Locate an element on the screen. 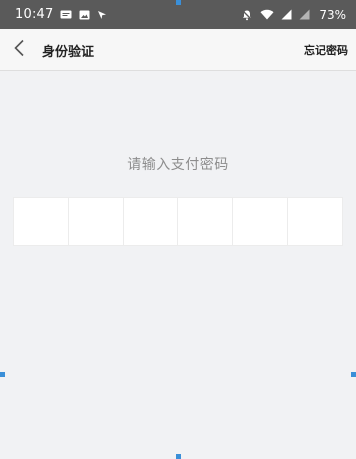 The height and width of the screenshot is (459, 356). wifi-icon is located at coordinates (267, 14).